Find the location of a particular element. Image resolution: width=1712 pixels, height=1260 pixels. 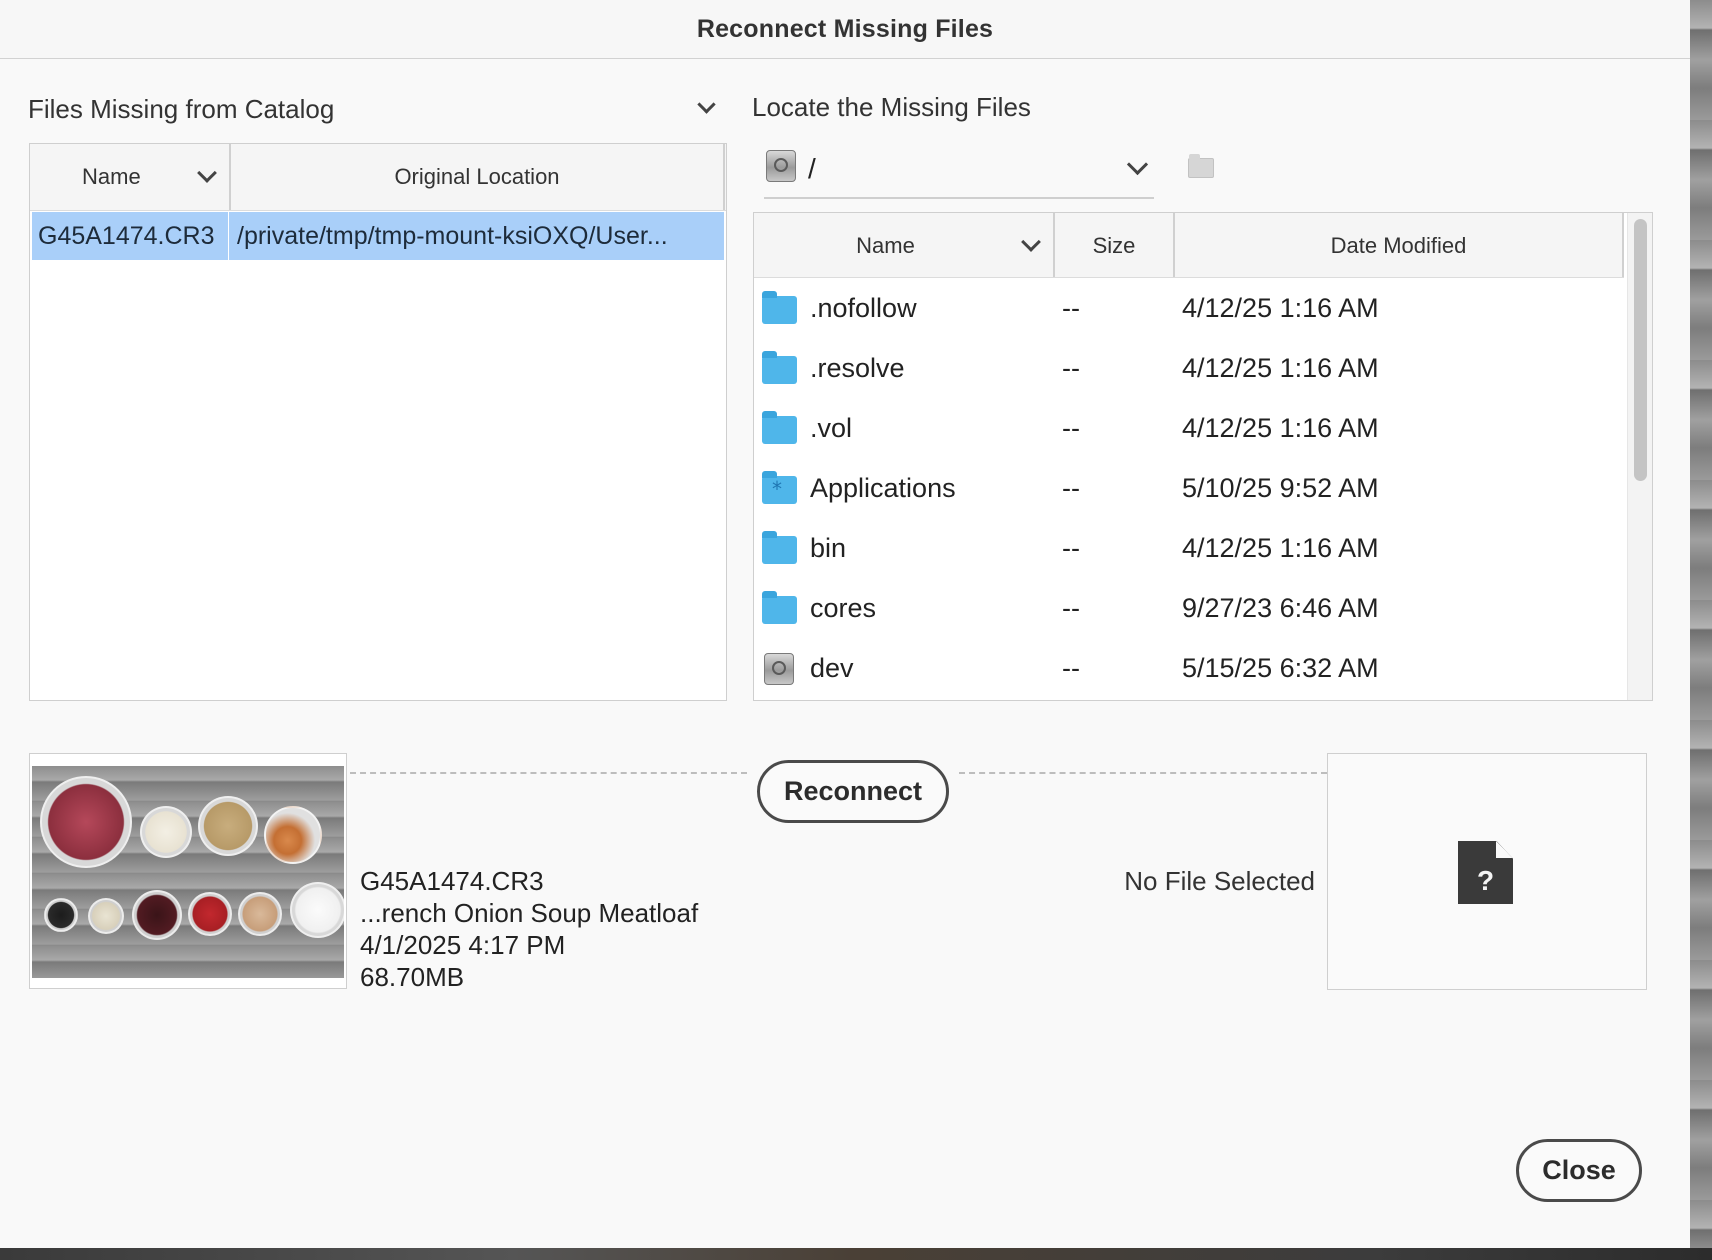

file-name: dev is located at coordinates (832, 668).